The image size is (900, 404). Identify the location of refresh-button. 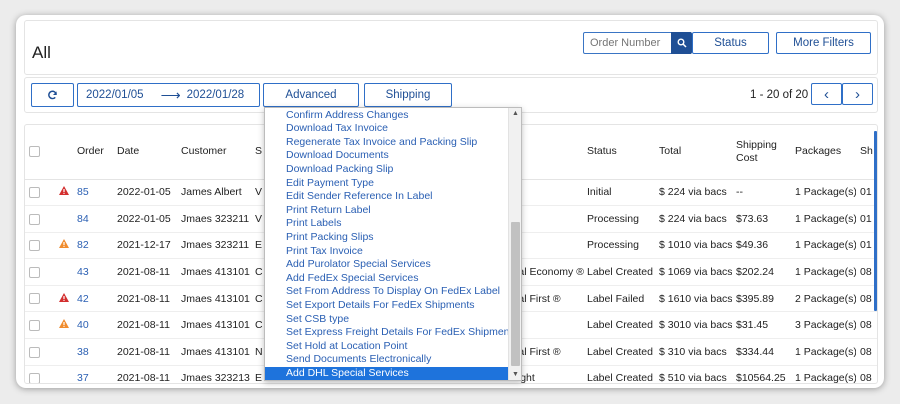
(52, 95).